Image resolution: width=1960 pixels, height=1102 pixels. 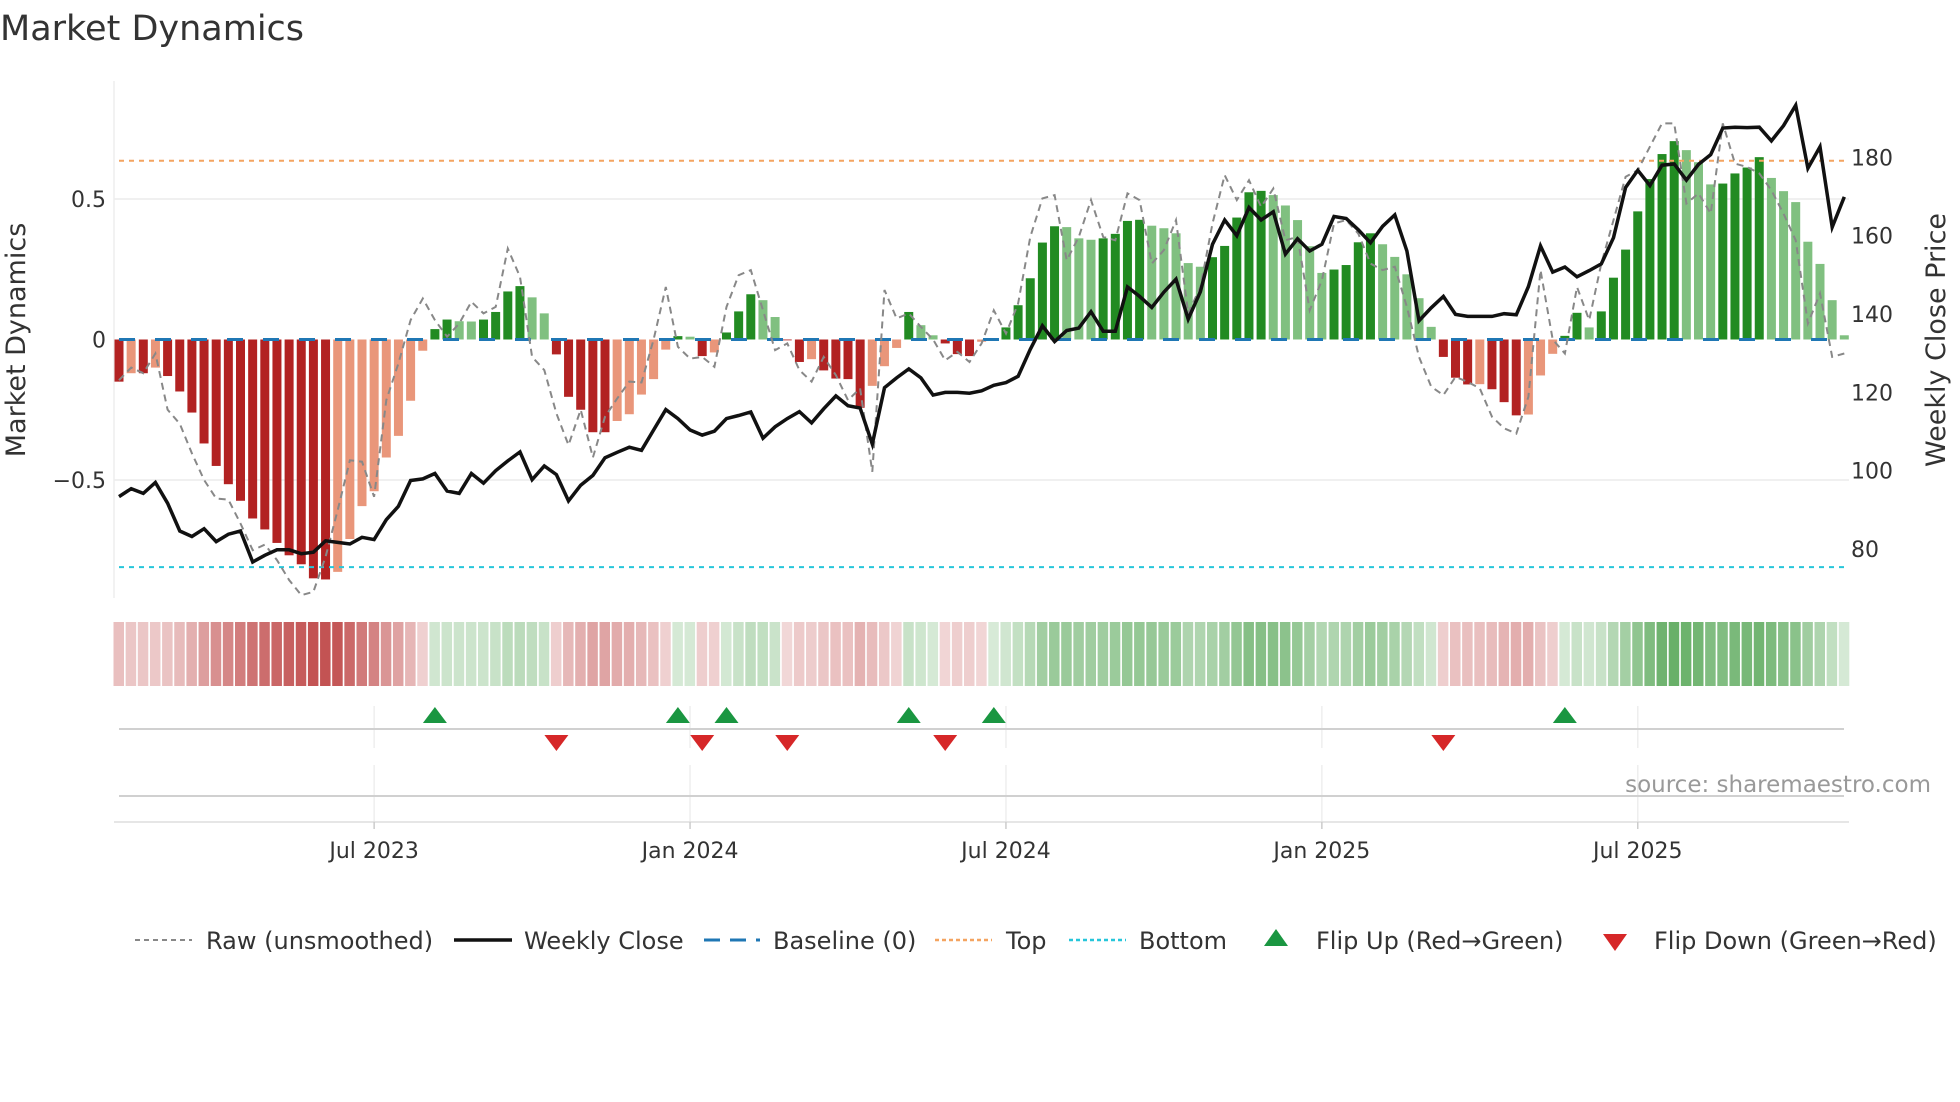 I want to click on x-tick-label: Jul 2024, so click(x=1005, y=851).